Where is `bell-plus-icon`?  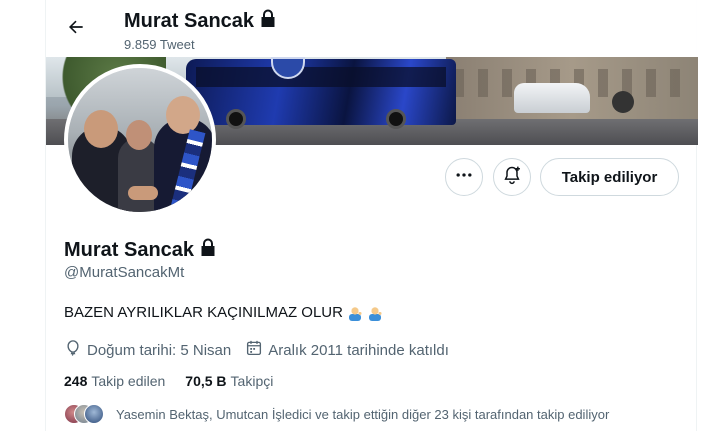
bell-plus-icon is located at coordinates (512, 177).